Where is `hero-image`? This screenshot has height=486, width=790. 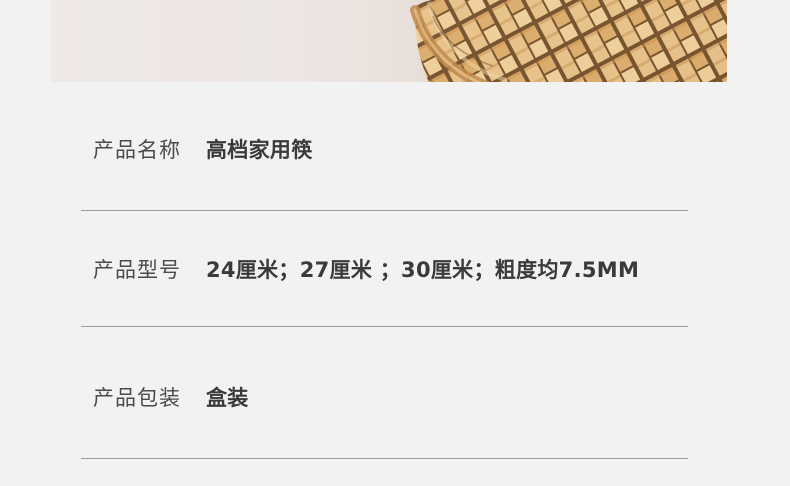 hero-image is located at coordinates (389, 41).